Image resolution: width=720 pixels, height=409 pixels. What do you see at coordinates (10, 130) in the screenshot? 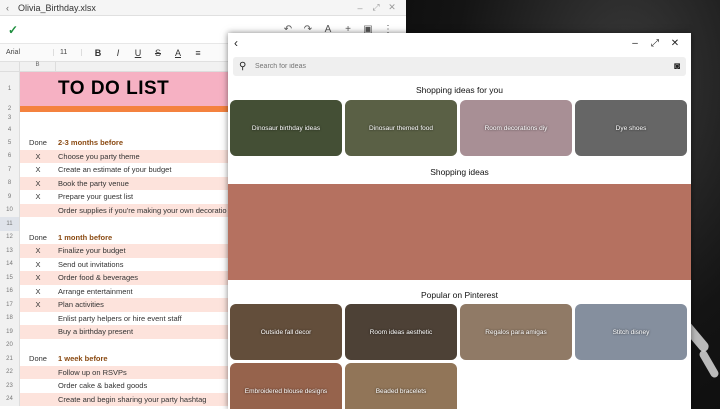
I see `row-number: 4` at bounding box center [10, 130].